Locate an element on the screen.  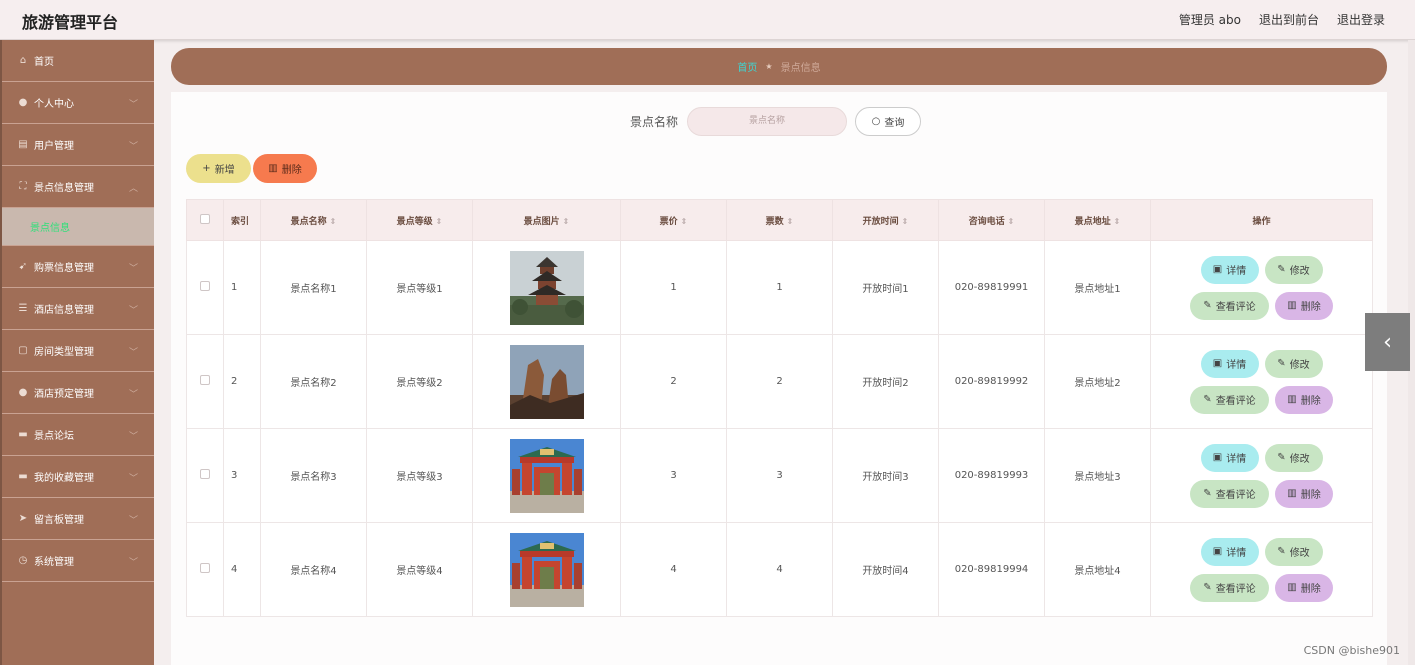
column-header-label: 操作 is located at coordinates (1261, 221).